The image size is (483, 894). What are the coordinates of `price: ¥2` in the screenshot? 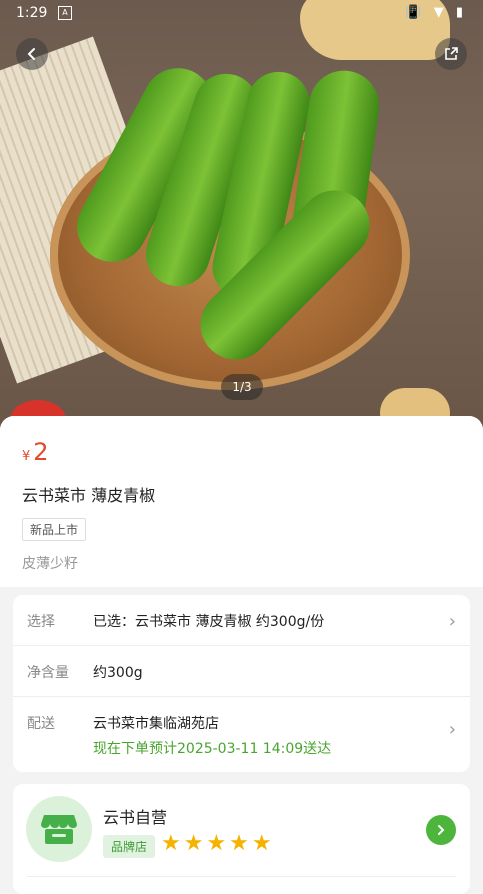 It's located at (241, 452).